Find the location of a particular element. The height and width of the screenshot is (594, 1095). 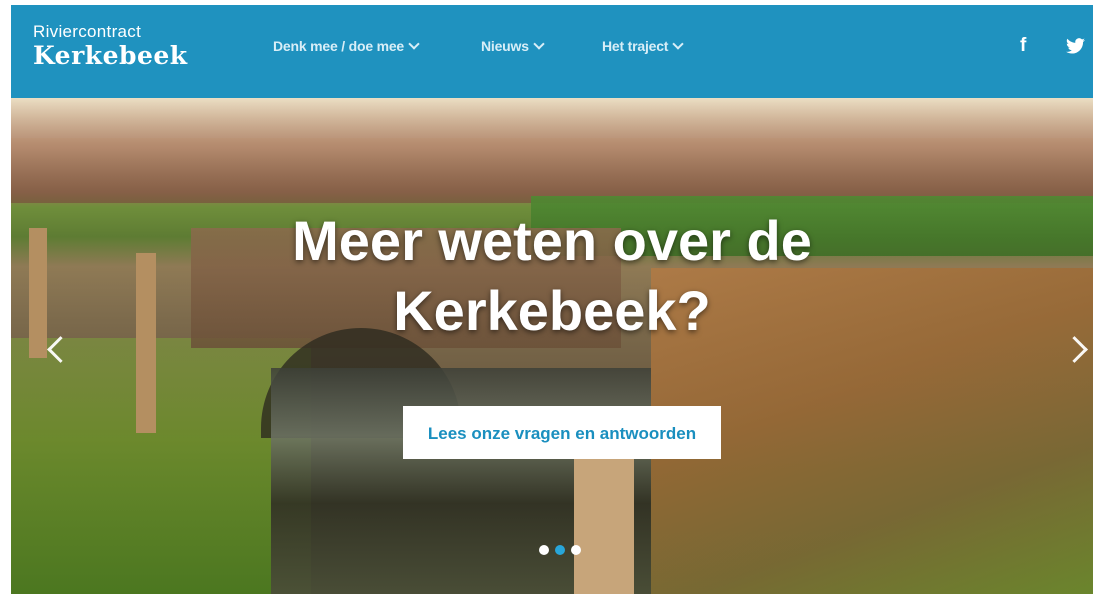

nav-item-nieuws: Nieuws is located at coordinates (513, 46).